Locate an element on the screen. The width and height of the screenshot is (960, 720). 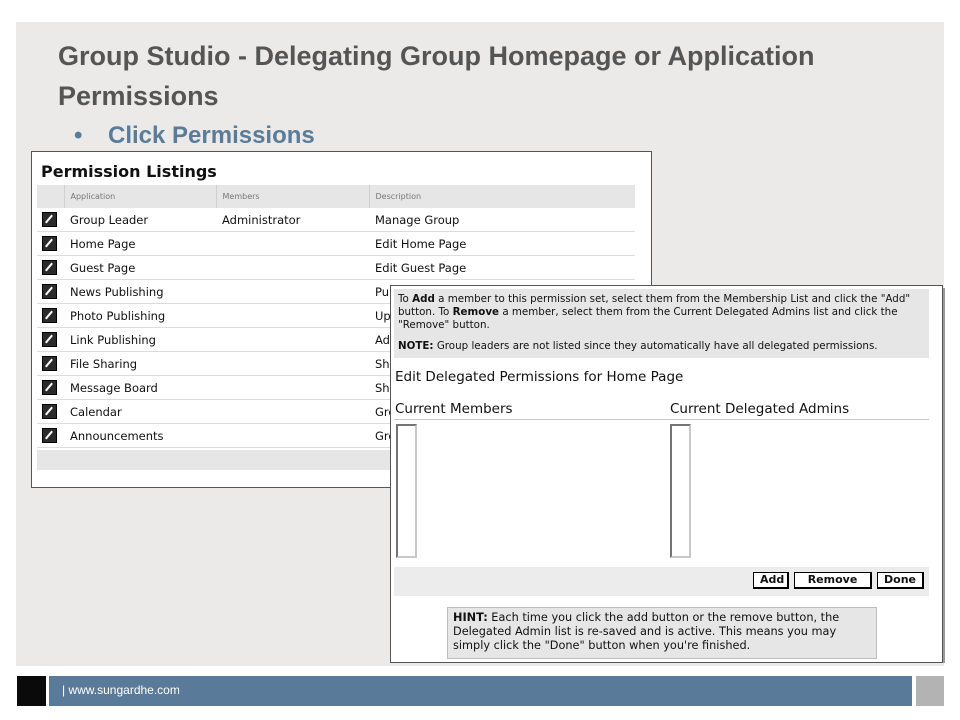
slide-bullet: • Click Permissions is located at coordinates (194, 136).